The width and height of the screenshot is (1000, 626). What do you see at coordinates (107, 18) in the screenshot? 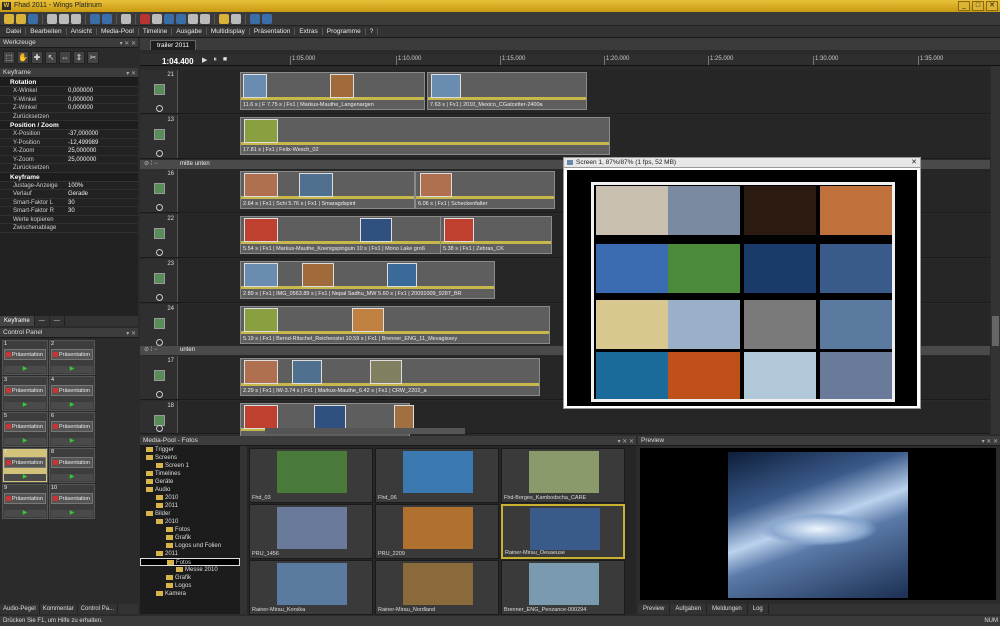
I see `redo-icon` at bounding box center [107, 18].